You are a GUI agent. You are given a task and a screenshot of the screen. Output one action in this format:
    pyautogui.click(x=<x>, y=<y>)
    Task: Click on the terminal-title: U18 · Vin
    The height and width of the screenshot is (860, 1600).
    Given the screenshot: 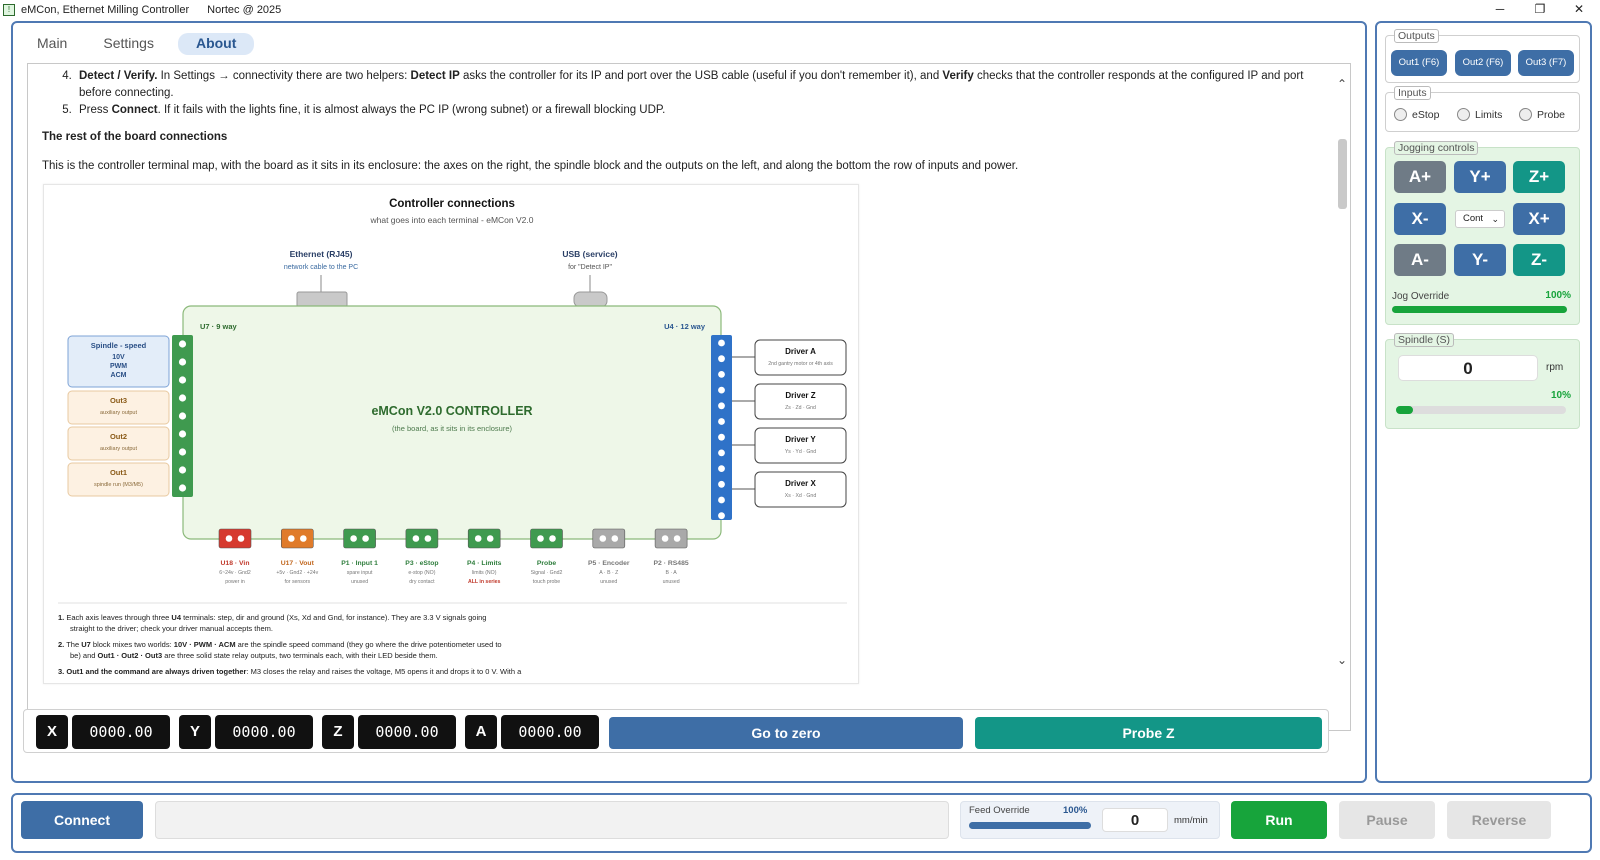 What is the action you would take?
    pyautogui.click(x=235, y=563)
    